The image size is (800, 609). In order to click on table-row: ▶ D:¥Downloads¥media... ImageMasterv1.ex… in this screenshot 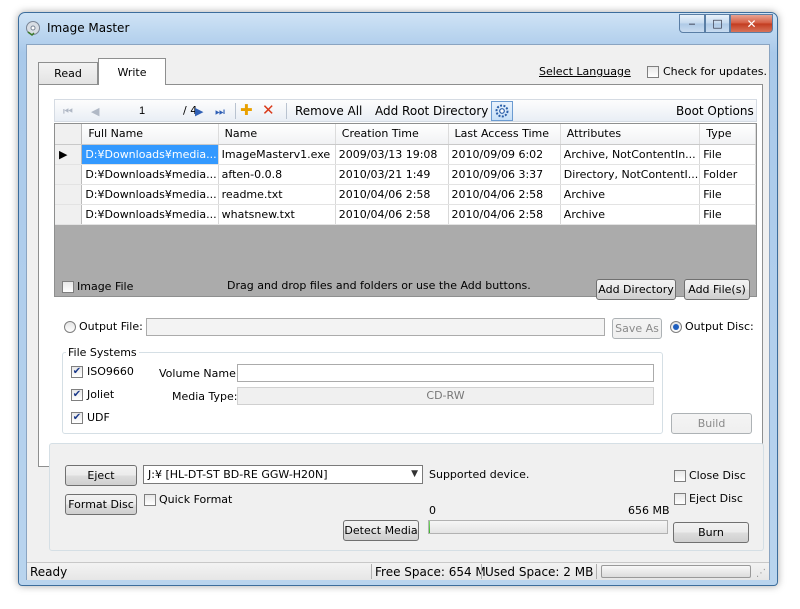, I will do `click(405, 154)`.